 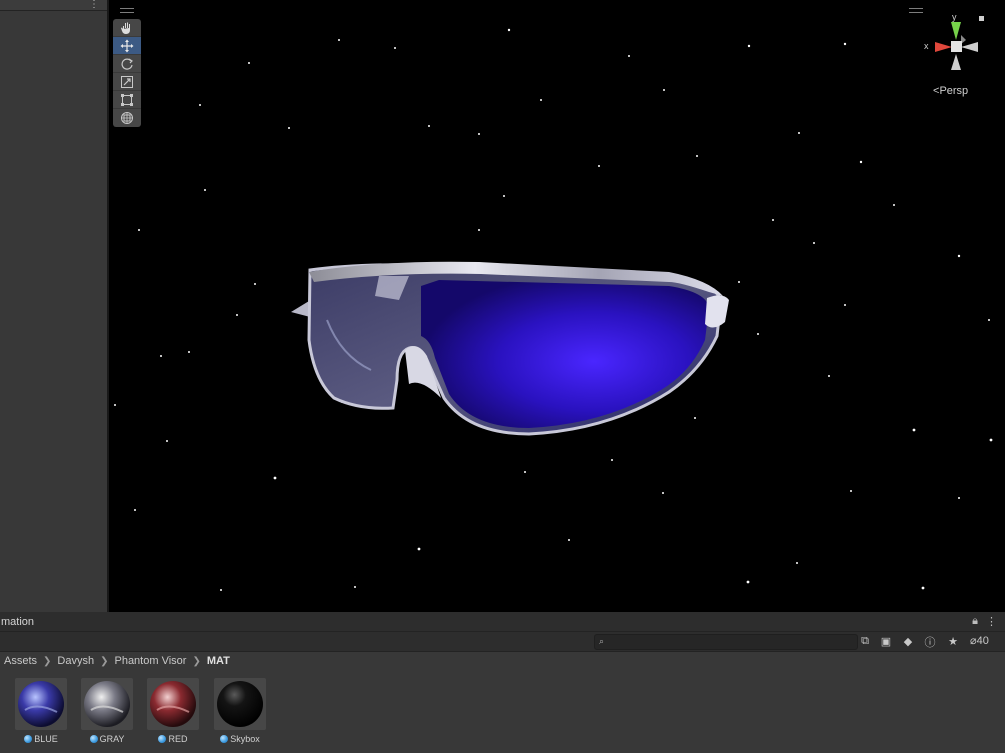 I want to click on lock-icon: 🔒︎, so click(x=975, y=621).